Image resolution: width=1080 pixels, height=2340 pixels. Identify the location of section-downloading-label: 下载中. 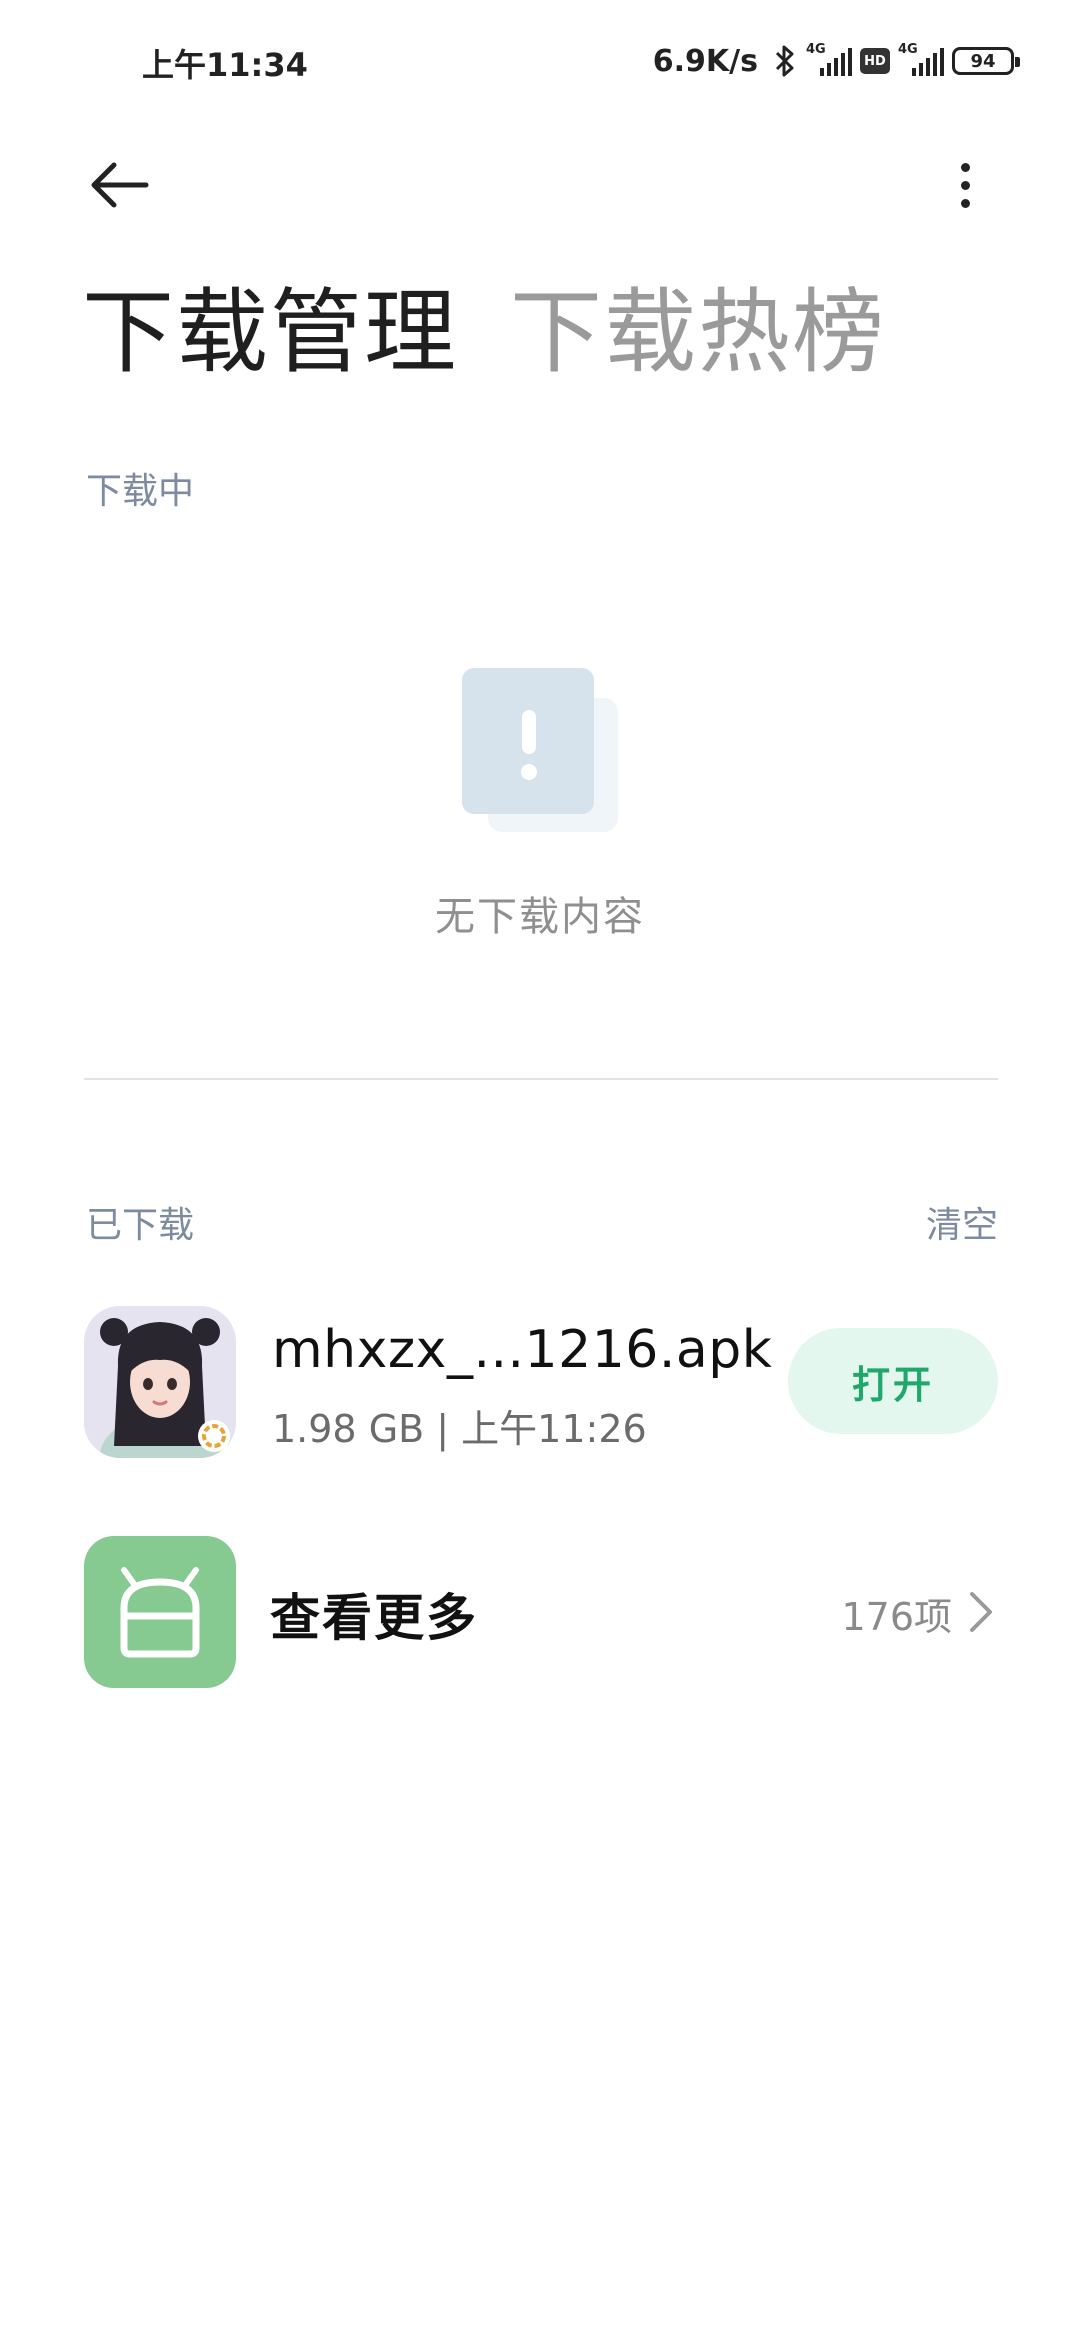
(140, 491).